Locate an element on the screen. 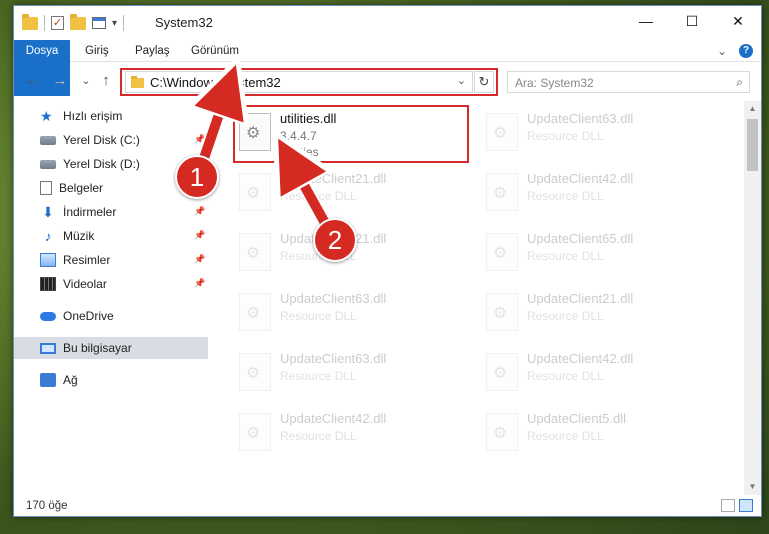 The height and width of the screenshot is (534, 769). refresh-button: ↻ is located at coordinates (484, 82).